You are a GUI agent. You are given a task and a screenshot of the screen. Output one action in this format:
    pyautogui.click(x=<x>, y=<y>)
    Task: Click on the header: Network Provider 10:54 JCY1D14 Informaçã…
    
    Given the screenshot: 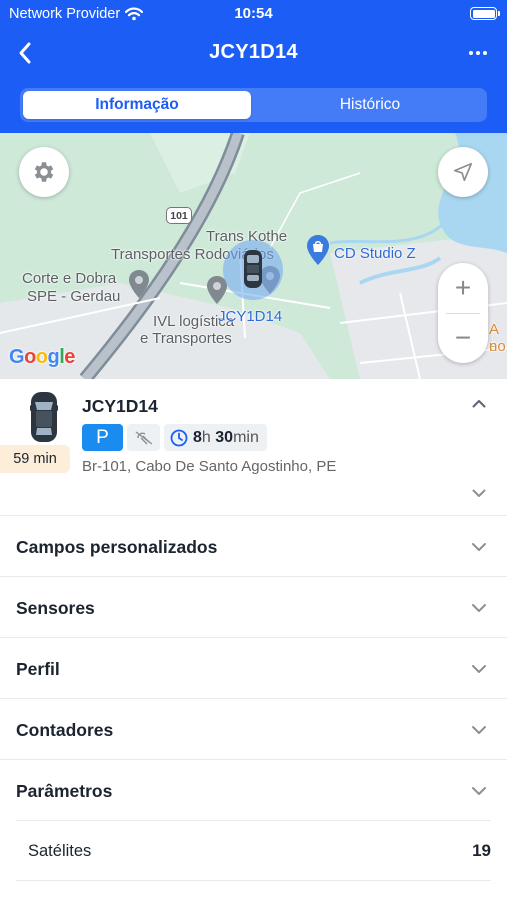 What is the action you would take?
    pyautogui.click(x=253, y=66)
    